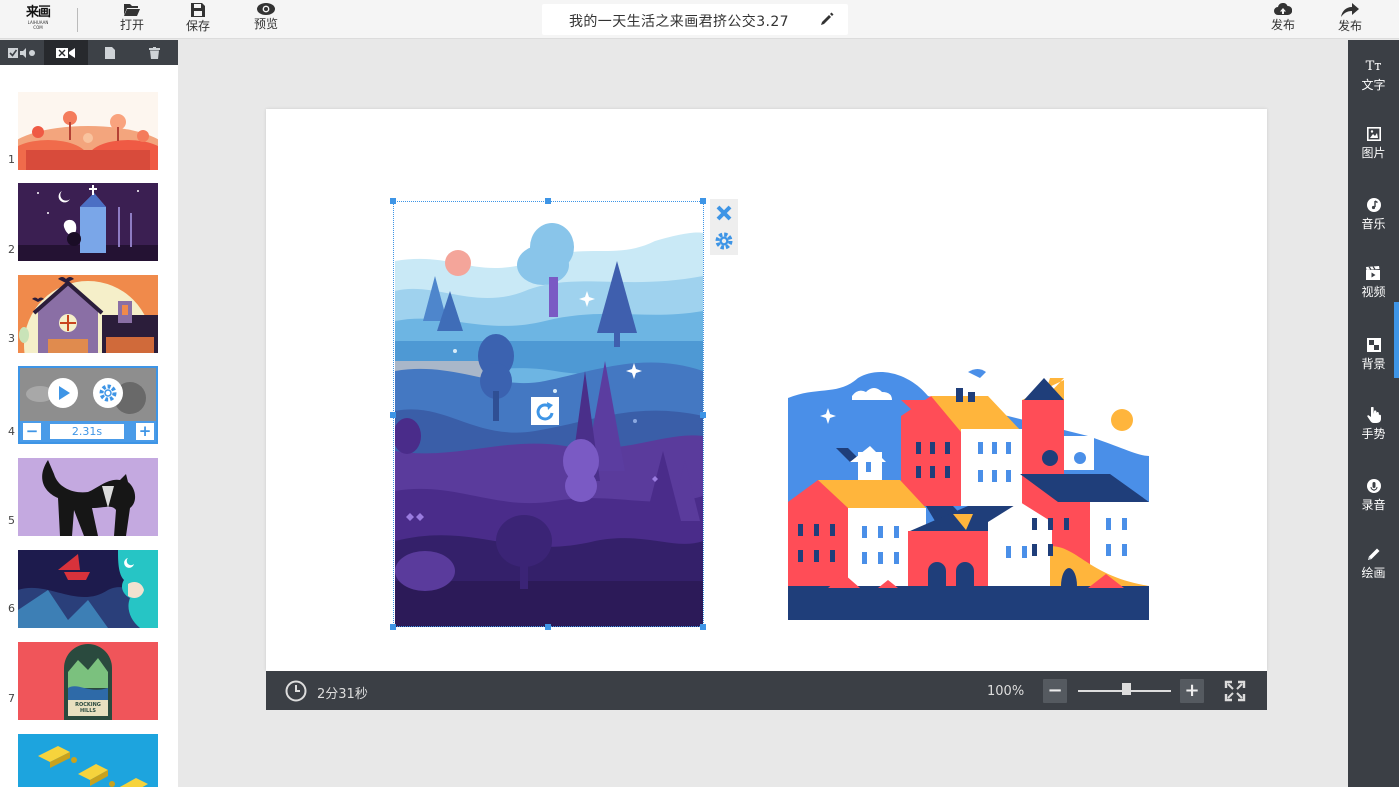 The width and height of the screenshot is (1399, 787). I want to click on publish-cloud-button: 发布, so click(1283, 18).